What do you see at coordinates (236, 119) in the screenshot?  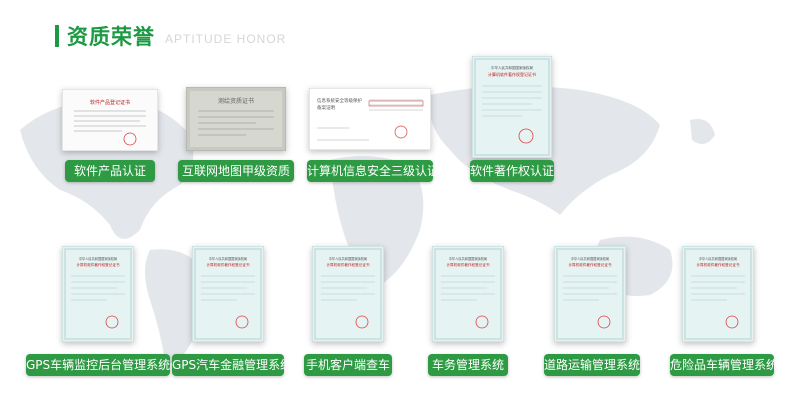 I see `certificate-image-internet-map: 测绘资质证书` at bounding box center [236, 119].